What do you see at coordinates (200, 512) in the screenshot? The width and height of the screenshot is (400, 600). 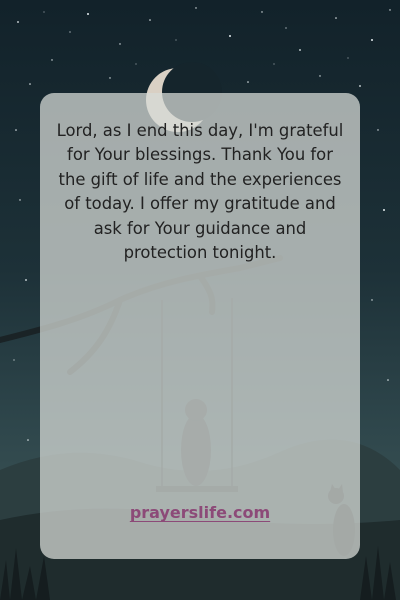 I see `website-link: prayerslife.com` at bounding box center [200, 512].